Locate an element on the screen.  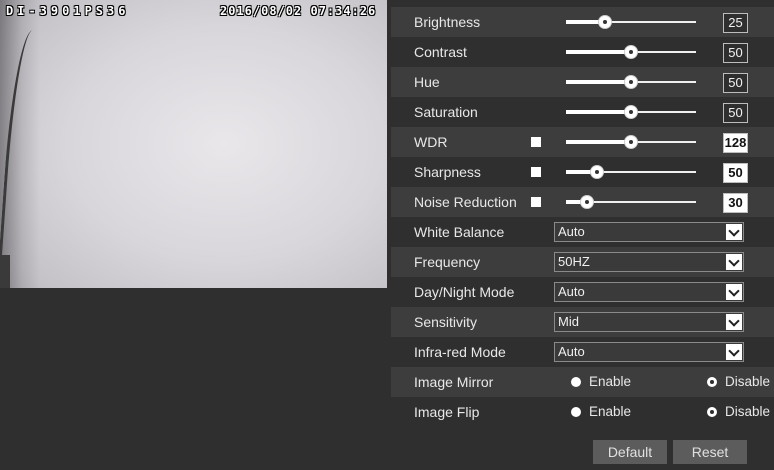
sharpness-slider-handle is located at coordinates (597, 172).